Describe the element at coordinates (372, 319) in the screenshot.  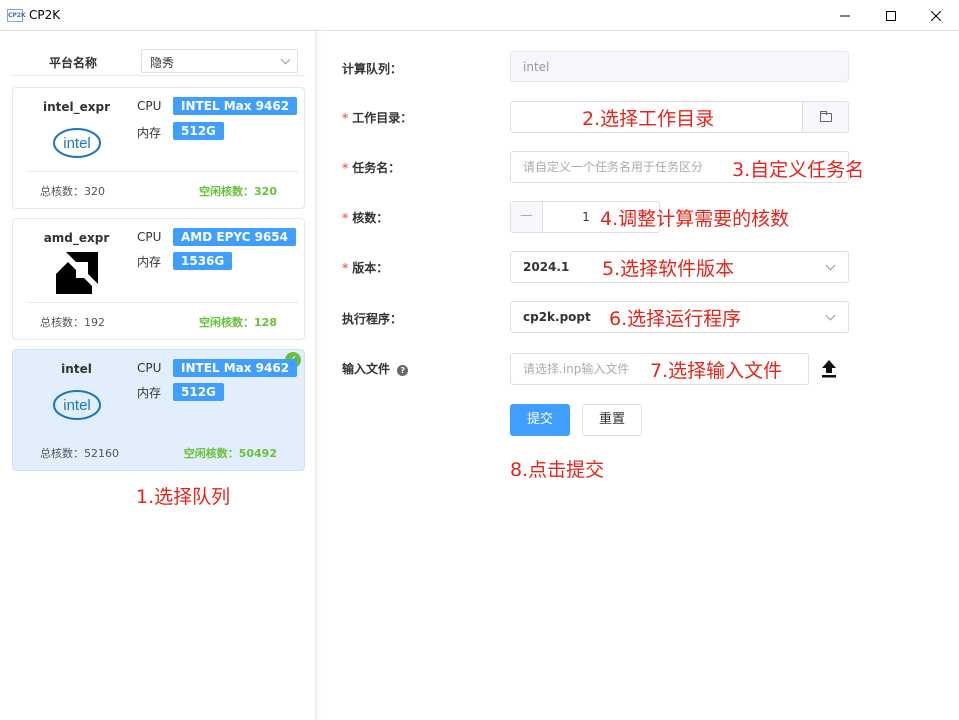
I see `program-label: 执行程序：` at that location.